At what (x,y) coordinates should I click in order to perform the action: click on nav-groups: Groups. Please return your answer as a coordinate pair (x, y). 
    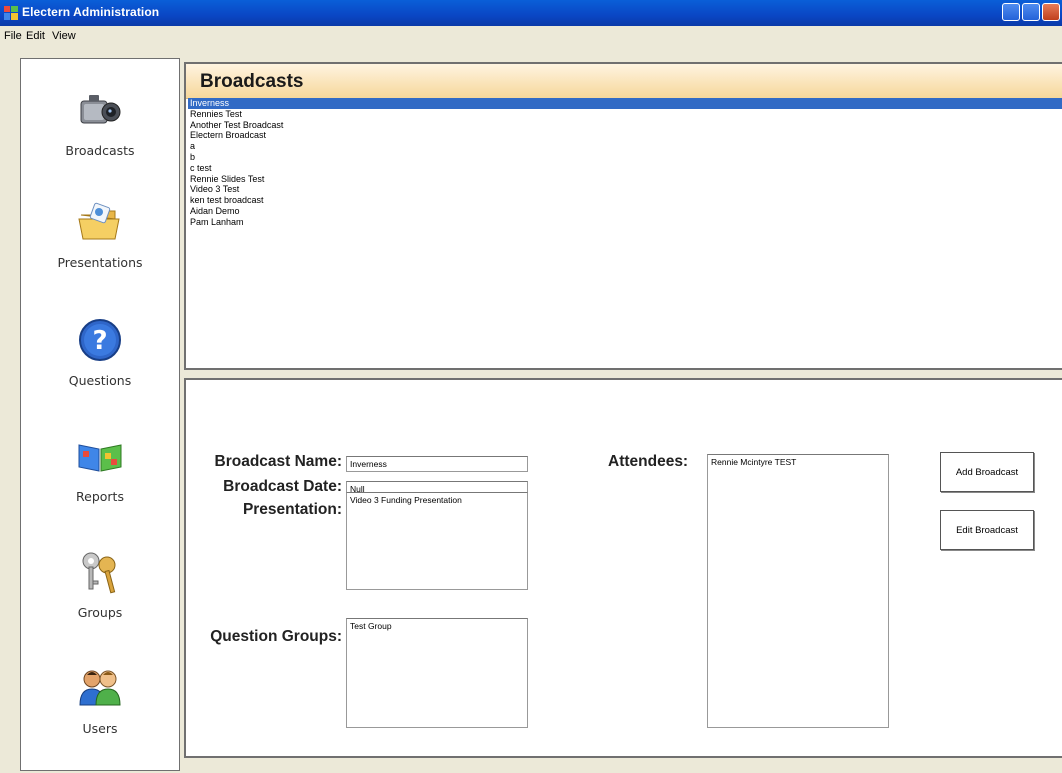
    Looking at the image, I should click on (100, 583).